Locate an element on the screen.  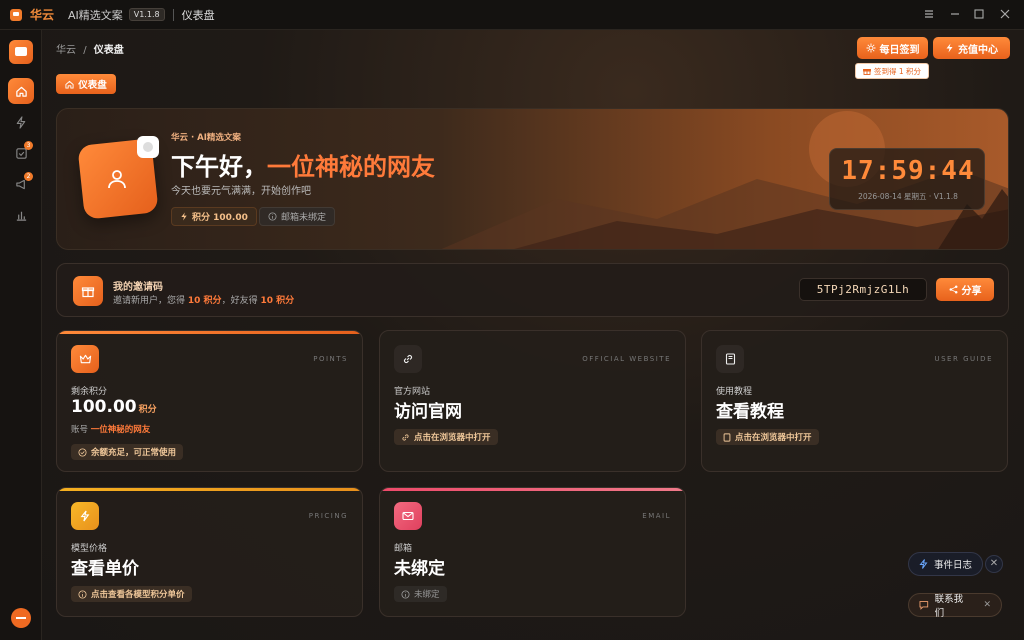
check-circle-icon is located at coordinates (82, 452).